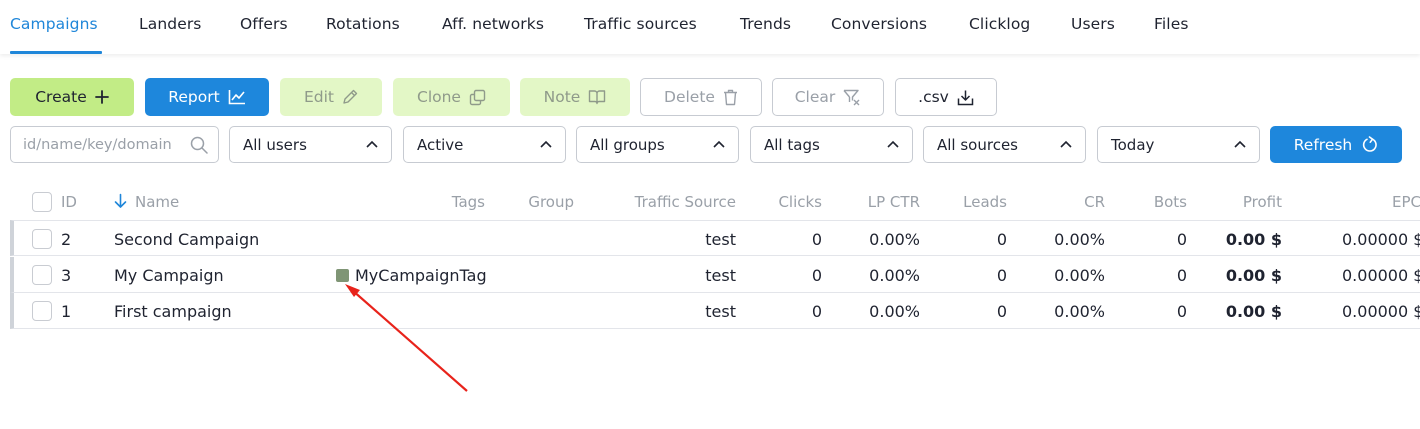 Image resolution: width=1420 pixels, height=429 pixels. I want to click on clear-button: Clear, so click(828, 97).